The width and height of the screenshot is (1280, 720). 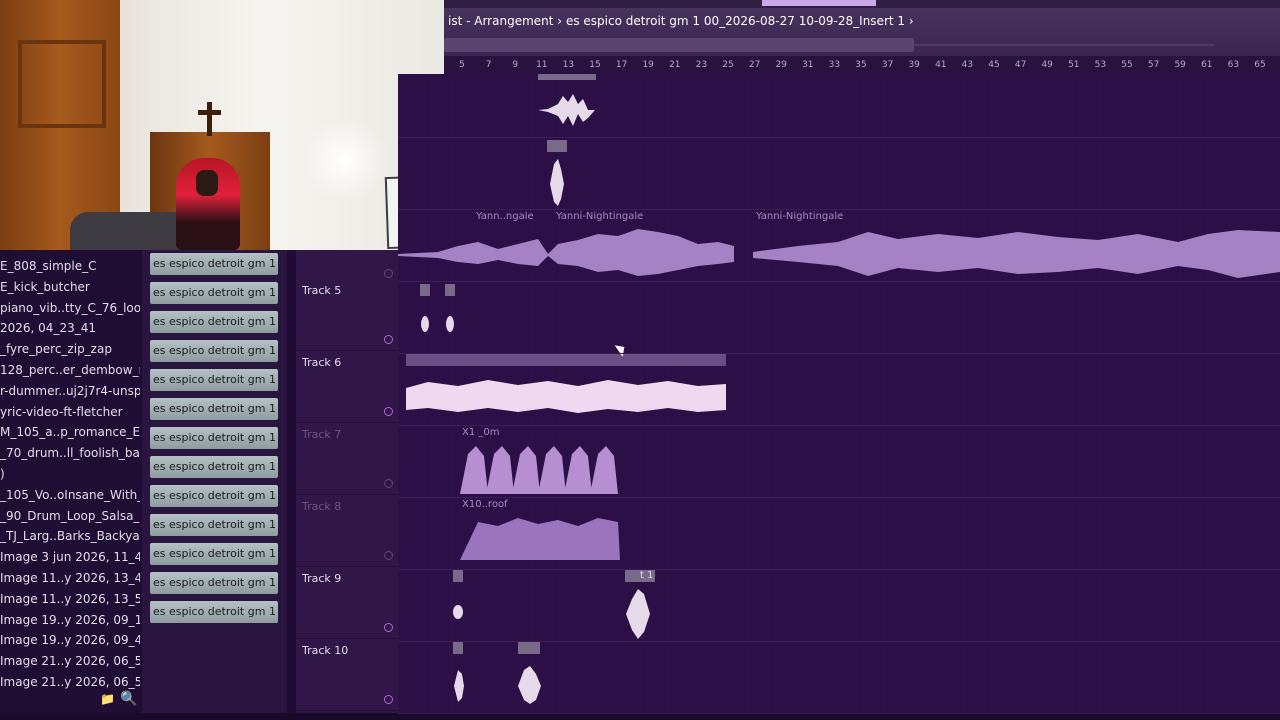 I want to click on track-header: Track 9, so click(x=347, y=603).